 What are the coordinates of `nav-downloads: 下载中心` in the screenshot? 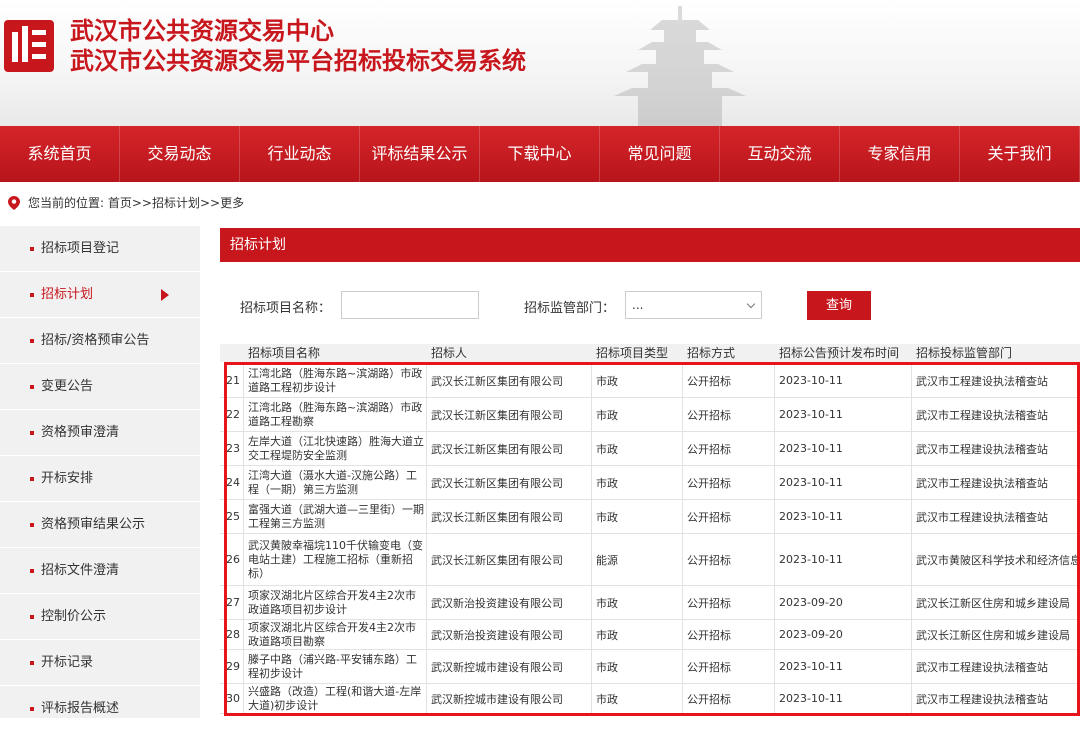 It's located at (540, 154).